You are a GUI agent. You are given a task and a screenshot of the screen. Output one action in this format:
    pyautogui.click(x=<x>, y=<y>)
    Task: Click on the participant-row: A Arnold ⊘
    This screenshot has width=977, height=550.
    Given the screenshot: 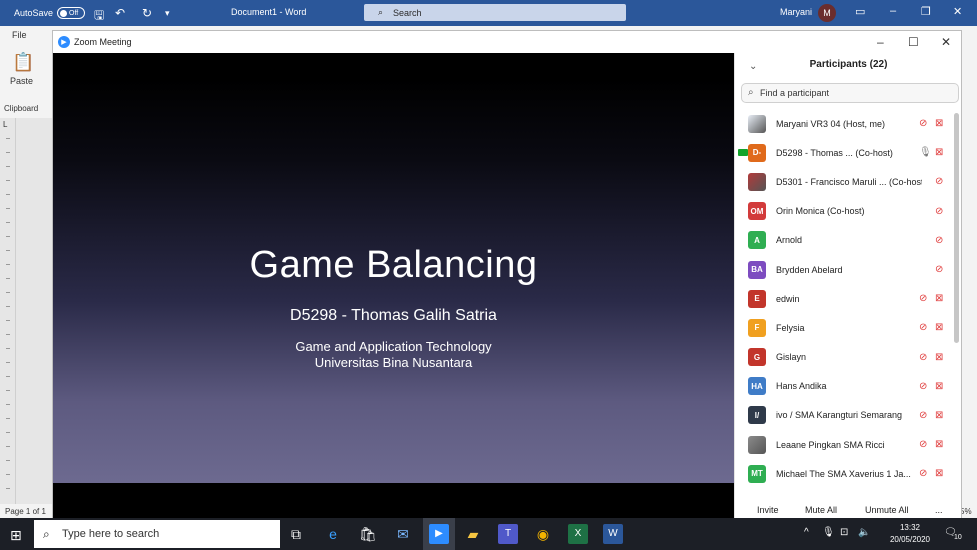 What is the action you would take?
    pyautogui.click(x=843, y=240)
    